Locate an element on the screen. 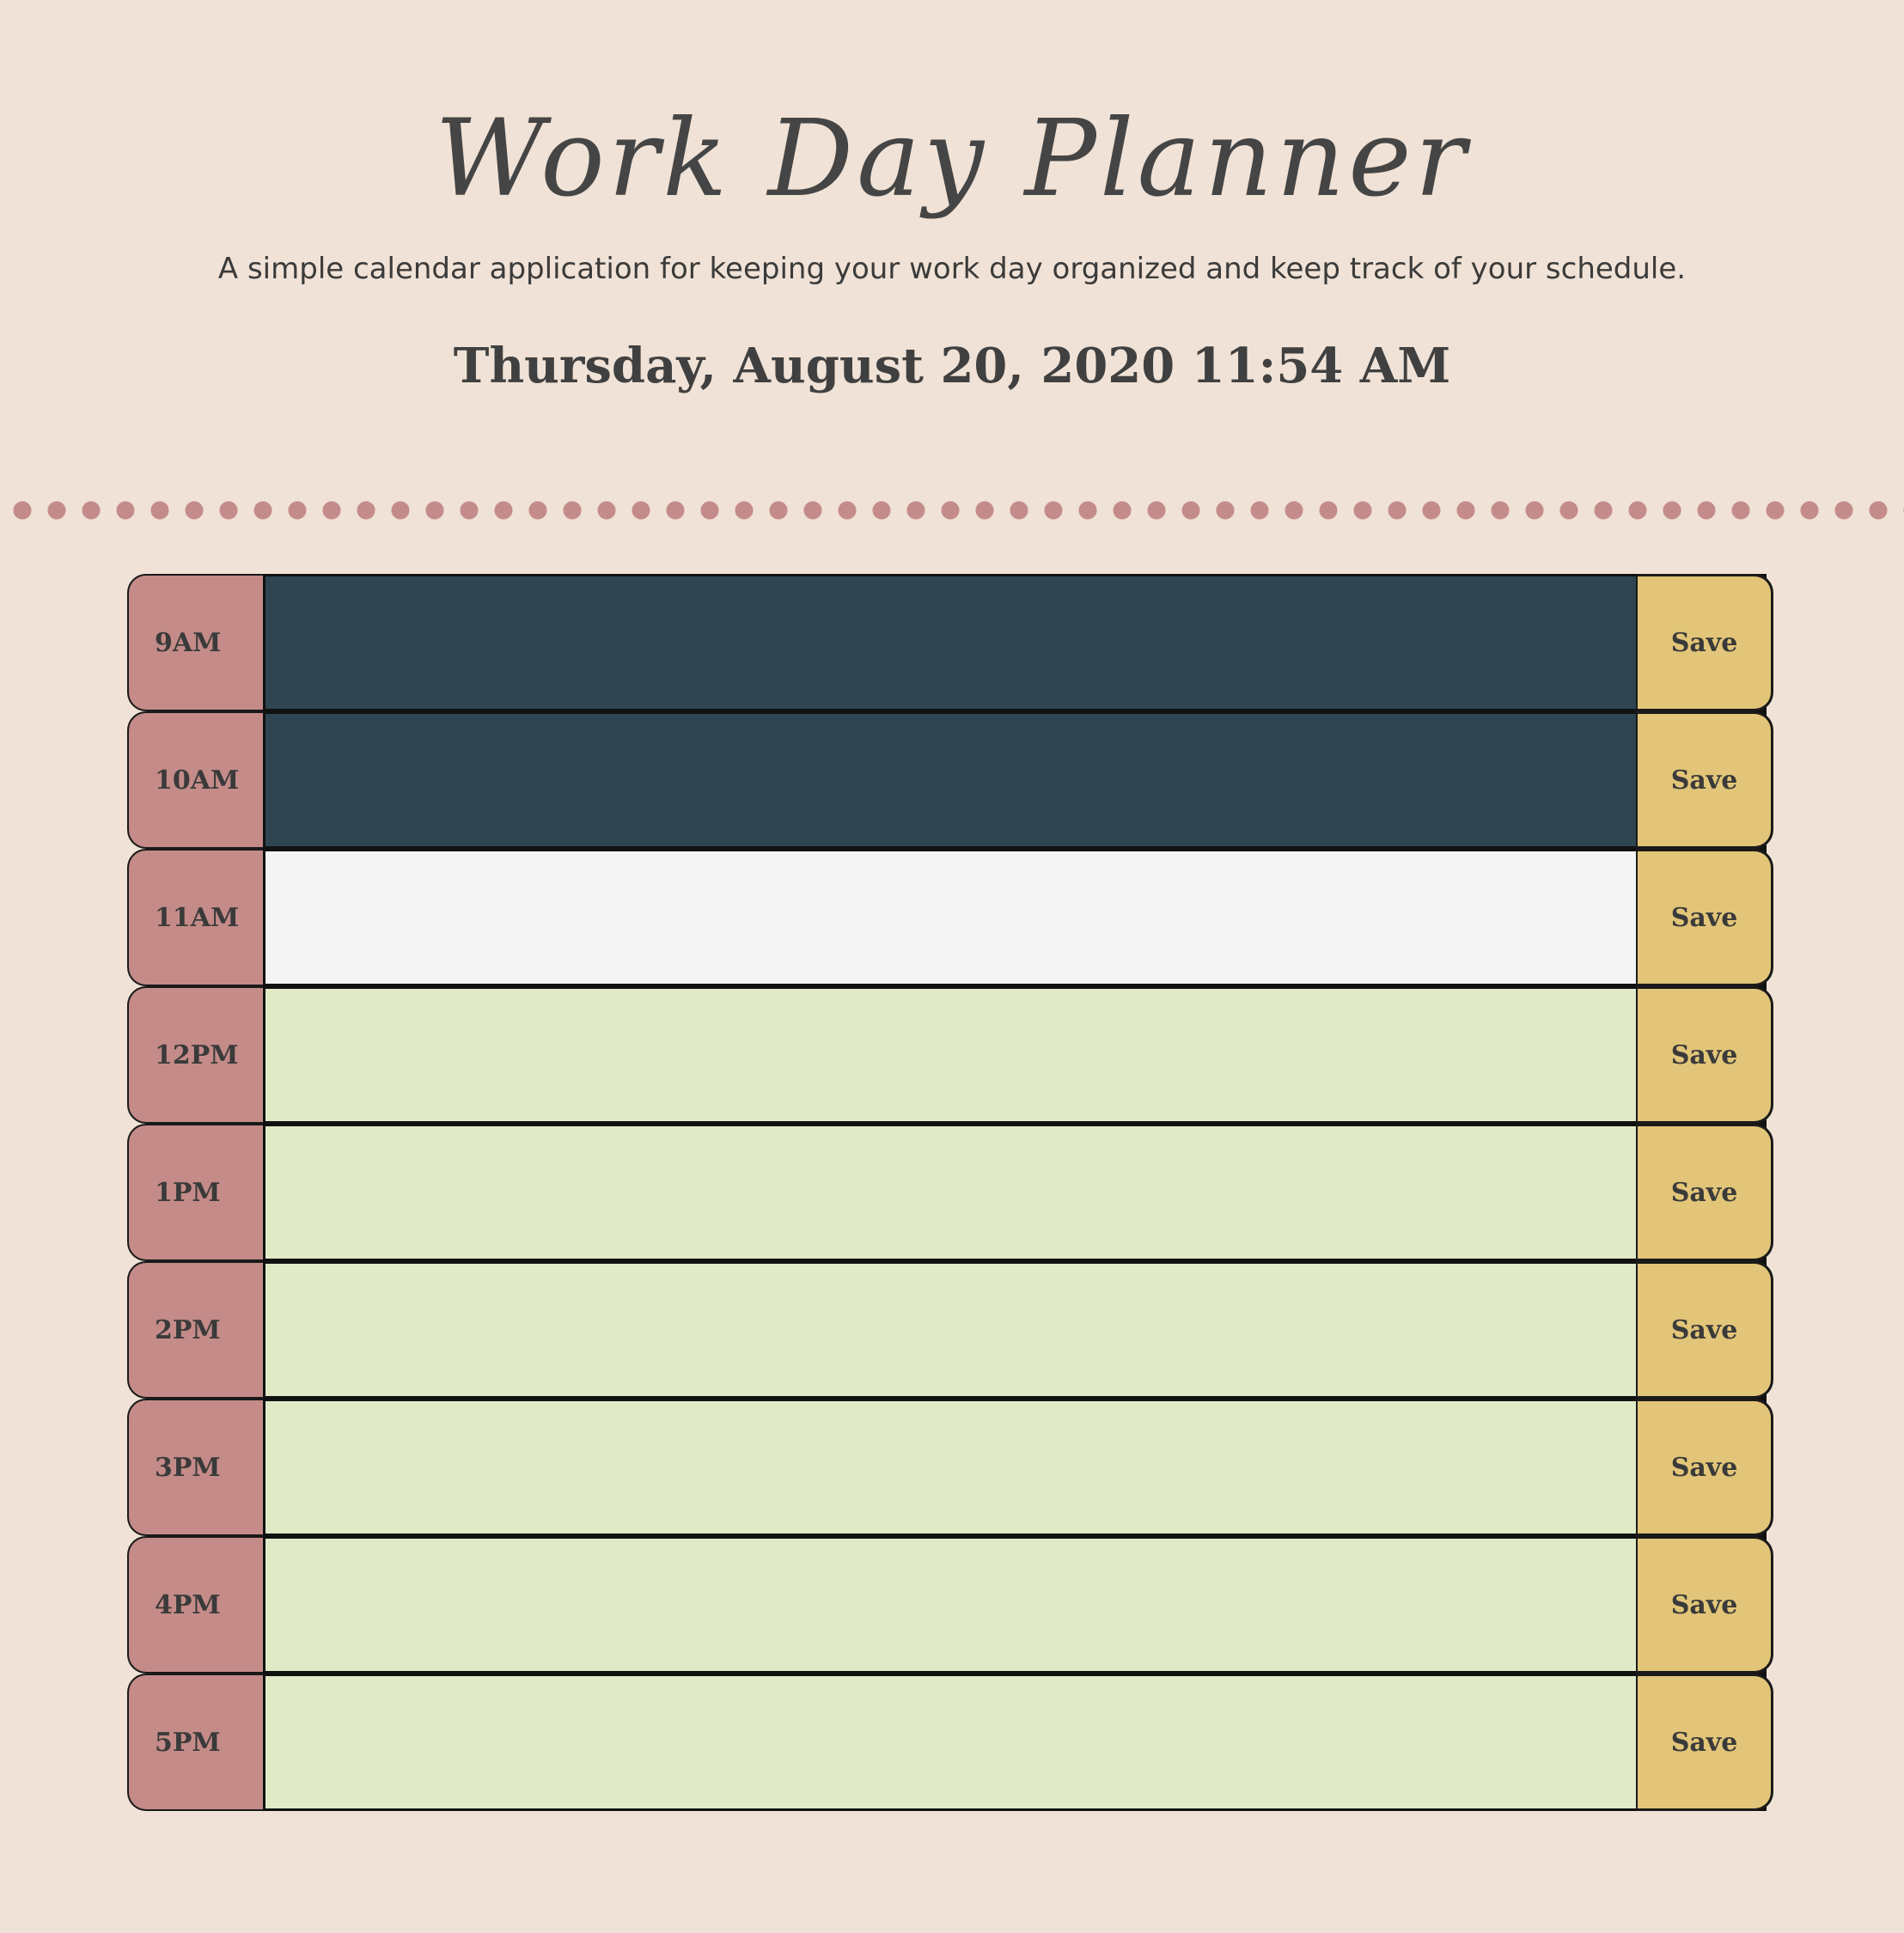 This screenshot has height=1933, width=1904. page-title: Work Day Planner is located at coordinates (952, 159).